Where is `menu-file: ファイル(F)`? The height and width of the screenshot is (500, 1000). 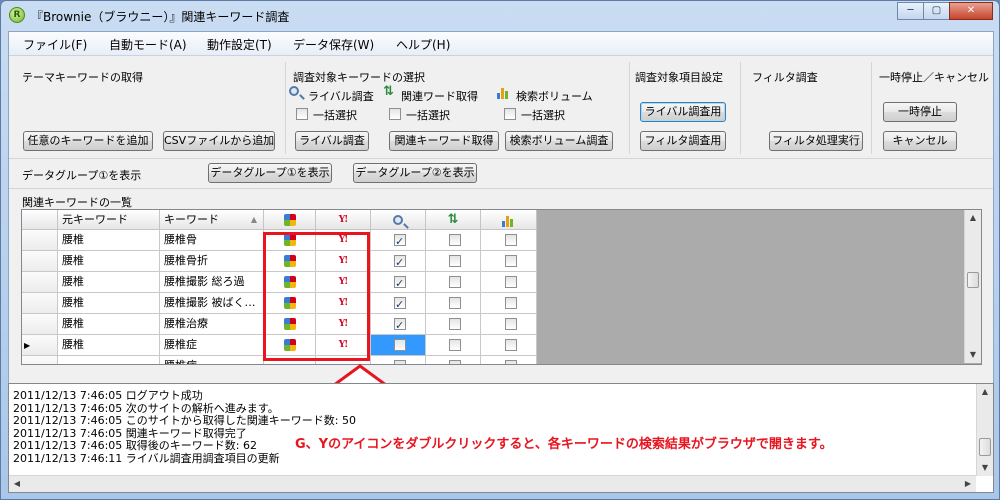
menu-file: ファイル(F) is located at coordinates (55, 44).